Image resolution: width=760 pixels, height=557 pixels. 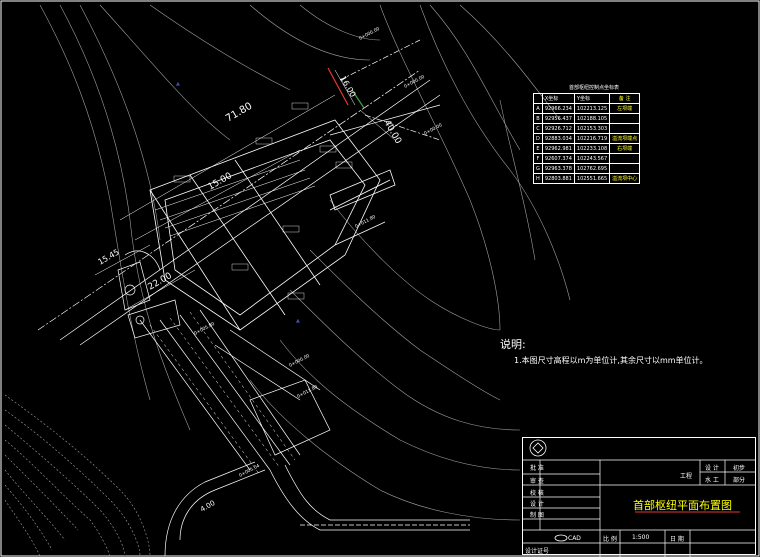 What do you see at coordinates (538, 98) in the screenshot?
I see `coord-header-cell` at bounding box center [538, 98].